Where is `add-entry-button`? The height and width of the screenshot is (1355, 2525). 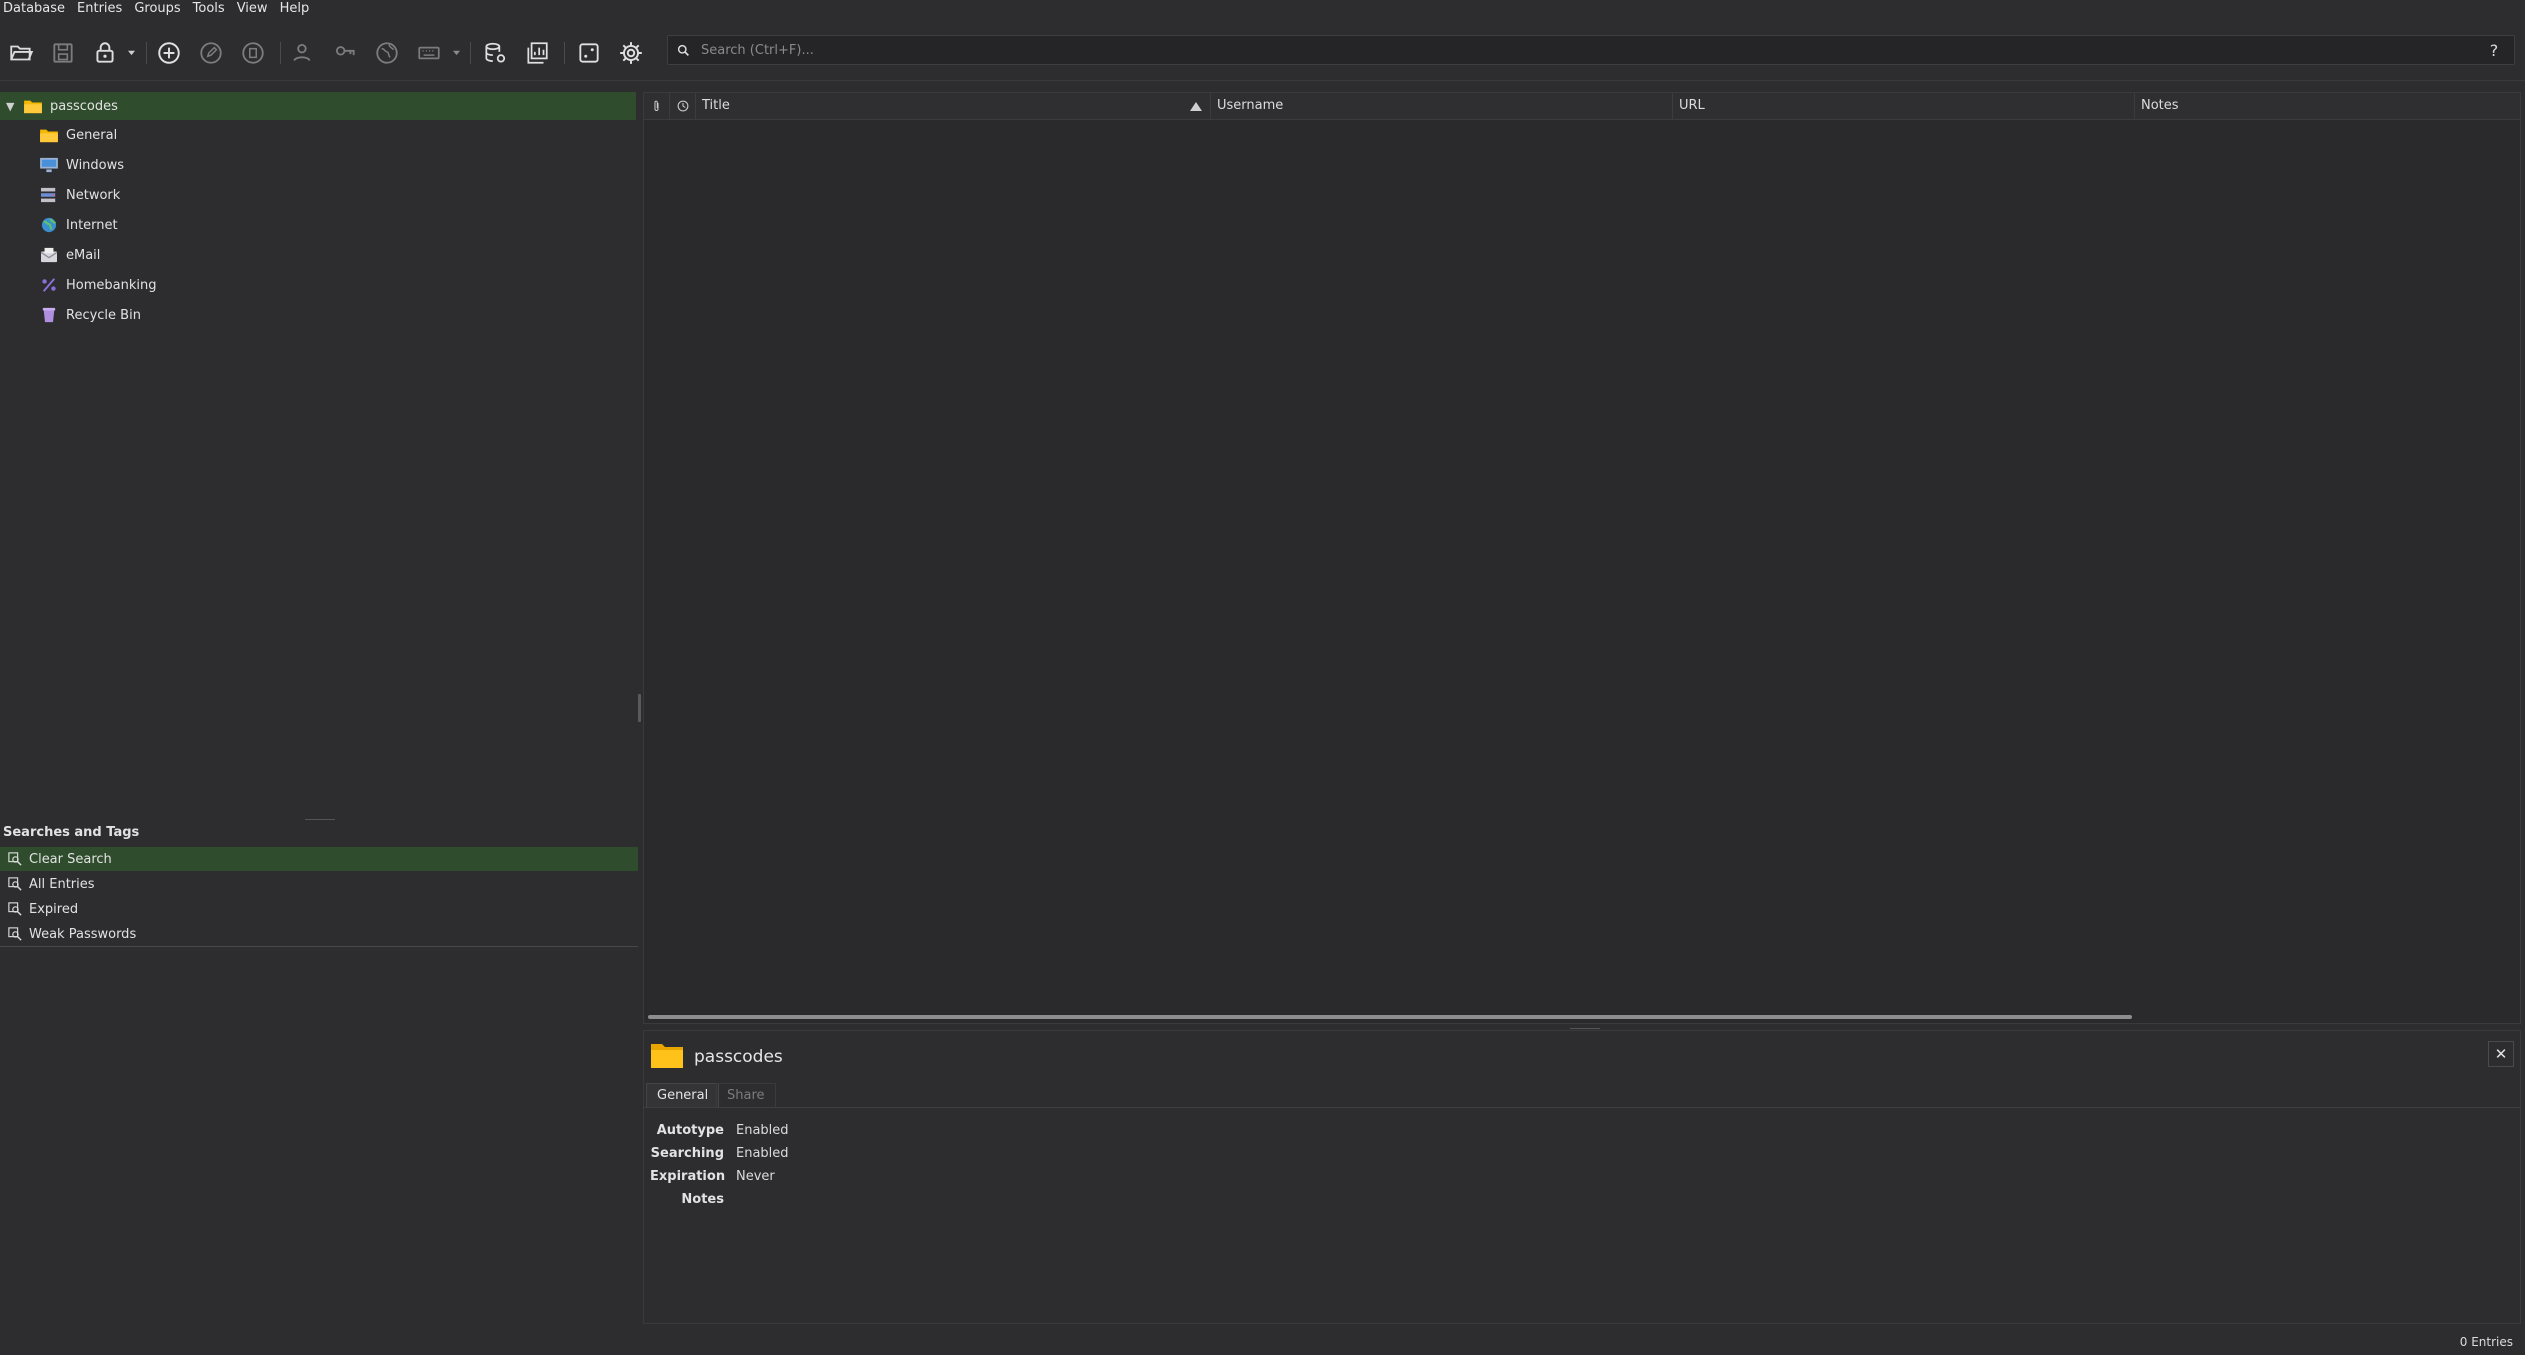
add-entry-button is located at coordinates (169, 53).